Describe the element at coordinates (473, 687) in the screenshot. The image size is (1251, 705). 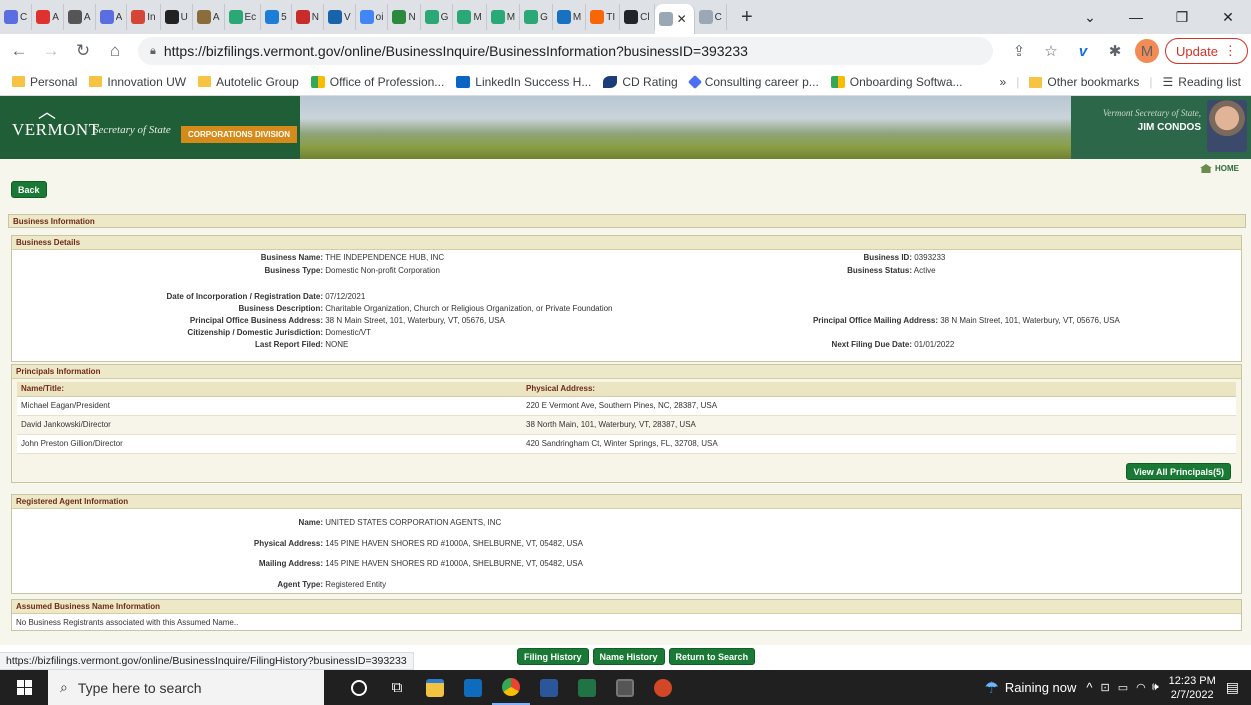
I see `outlook-icon` at that location.